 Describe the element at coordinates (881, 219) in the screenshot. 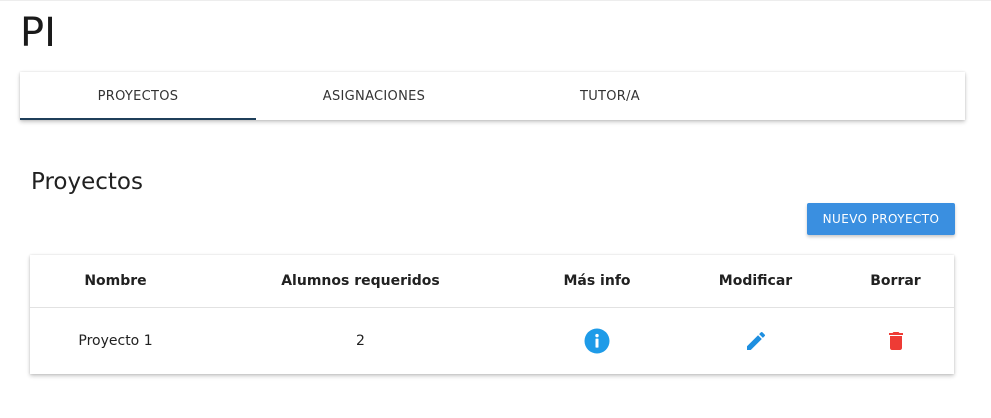

I see `new-project-button: NUEVO PROYECTO` at that location.